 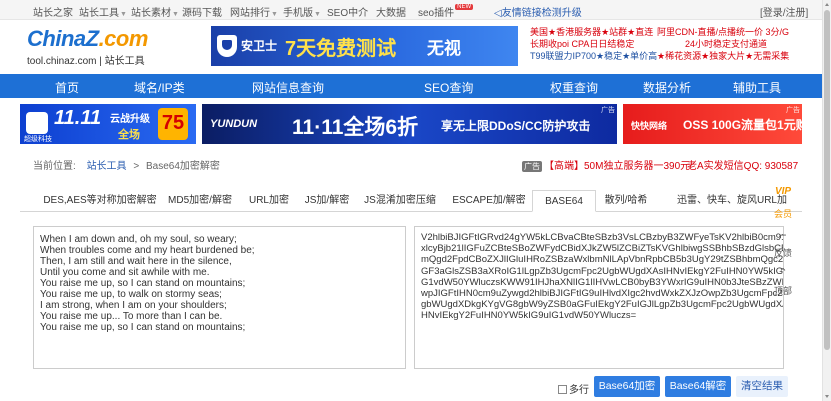 What do you see at coordinates (86, 61) in the screenshot?
I see `logo-subtitle: tool.chinaz.com | 站长工具` at bounding box center [86, 61].